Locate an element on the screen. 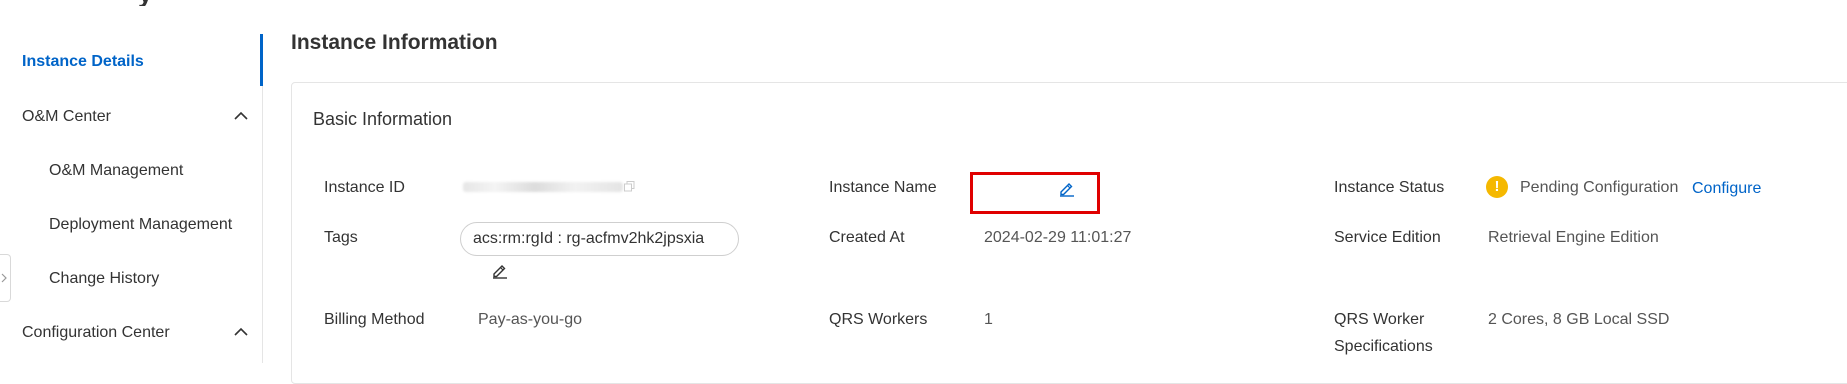 This screenshot has width=1847, height=384. redacted-value is located at coordinates (543, 187).